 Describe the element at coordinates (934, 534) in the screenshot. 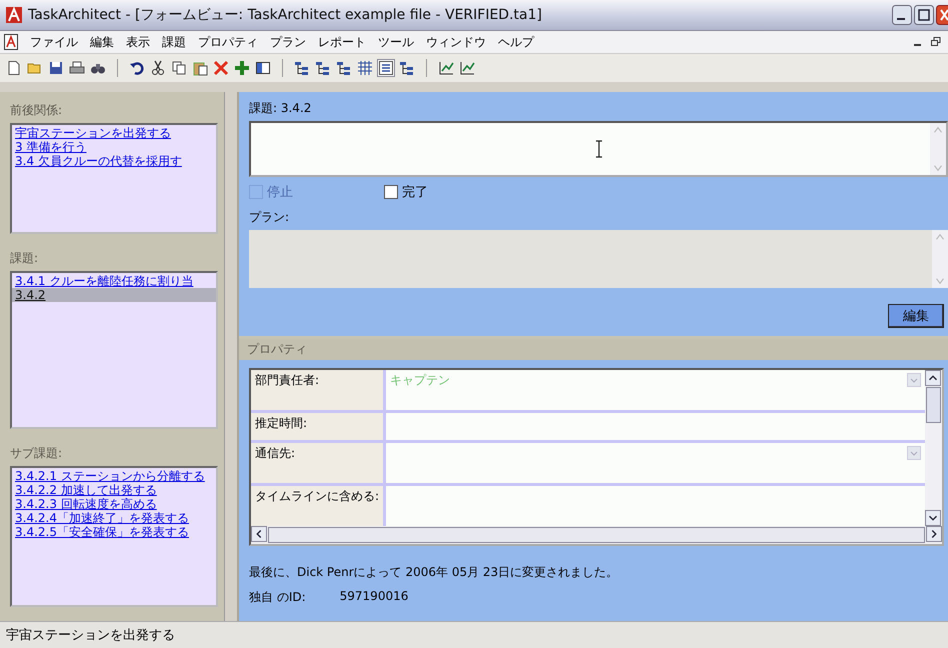

I see `scroll-right-button` at that location.